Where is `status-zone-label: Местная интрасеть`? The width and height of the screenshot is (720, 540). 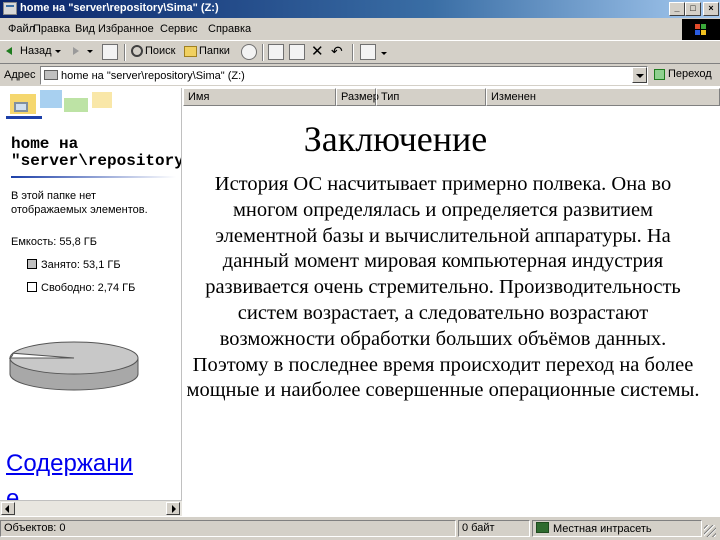
status-zone-label: Местная интрасеть is located at coordinates (602, 529).